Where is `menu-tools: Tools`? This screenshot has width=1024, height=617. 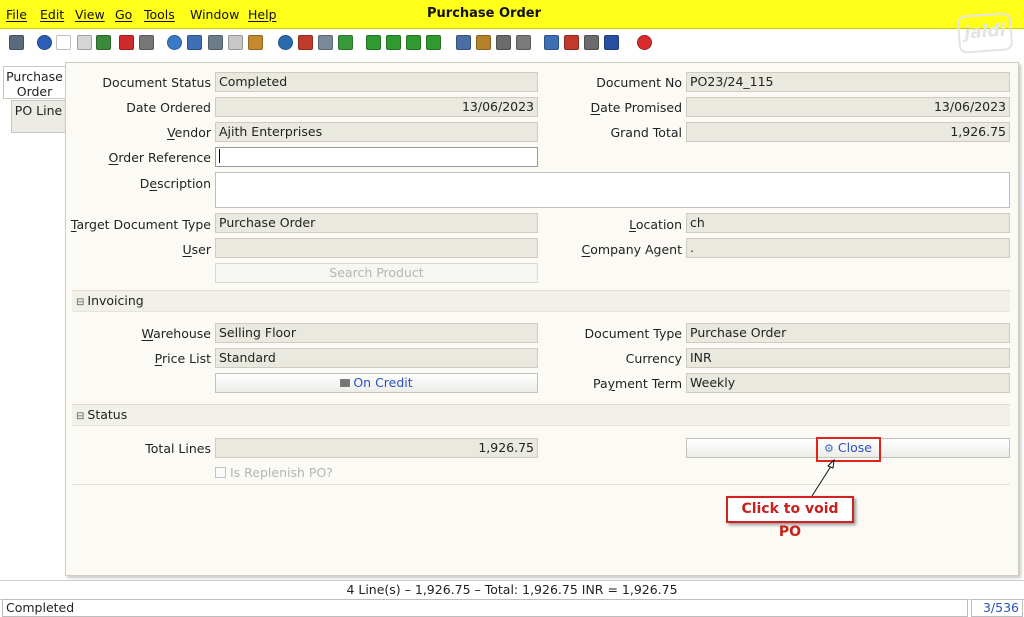 menu-tools: Tools is located at coordinates (159, 14).